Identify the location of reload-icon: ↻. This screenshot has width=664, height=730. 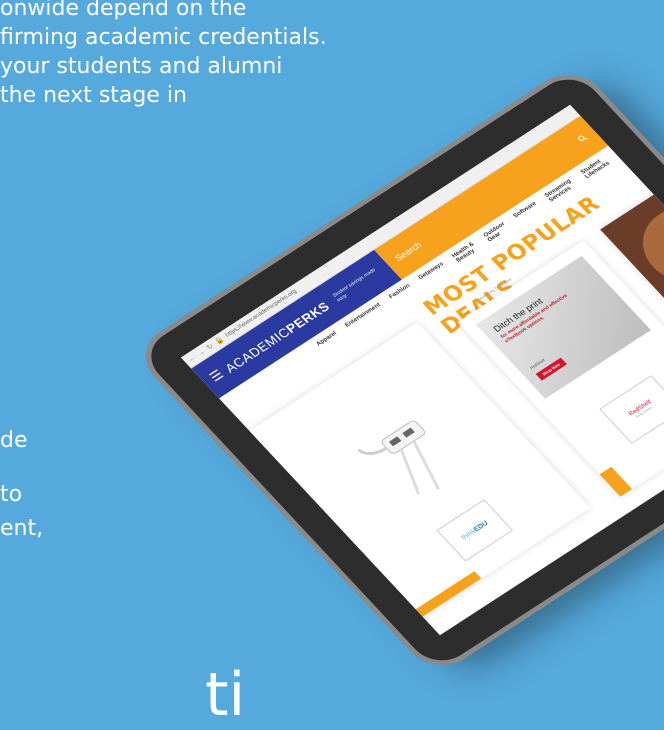
(210, 346).